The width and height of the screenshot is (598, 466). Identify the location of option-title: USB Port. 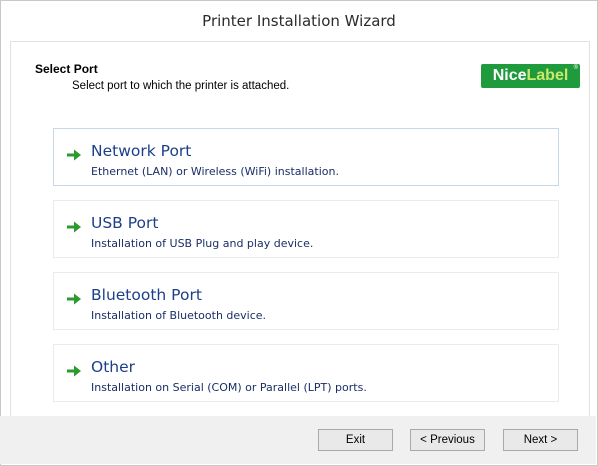
(125, 223).